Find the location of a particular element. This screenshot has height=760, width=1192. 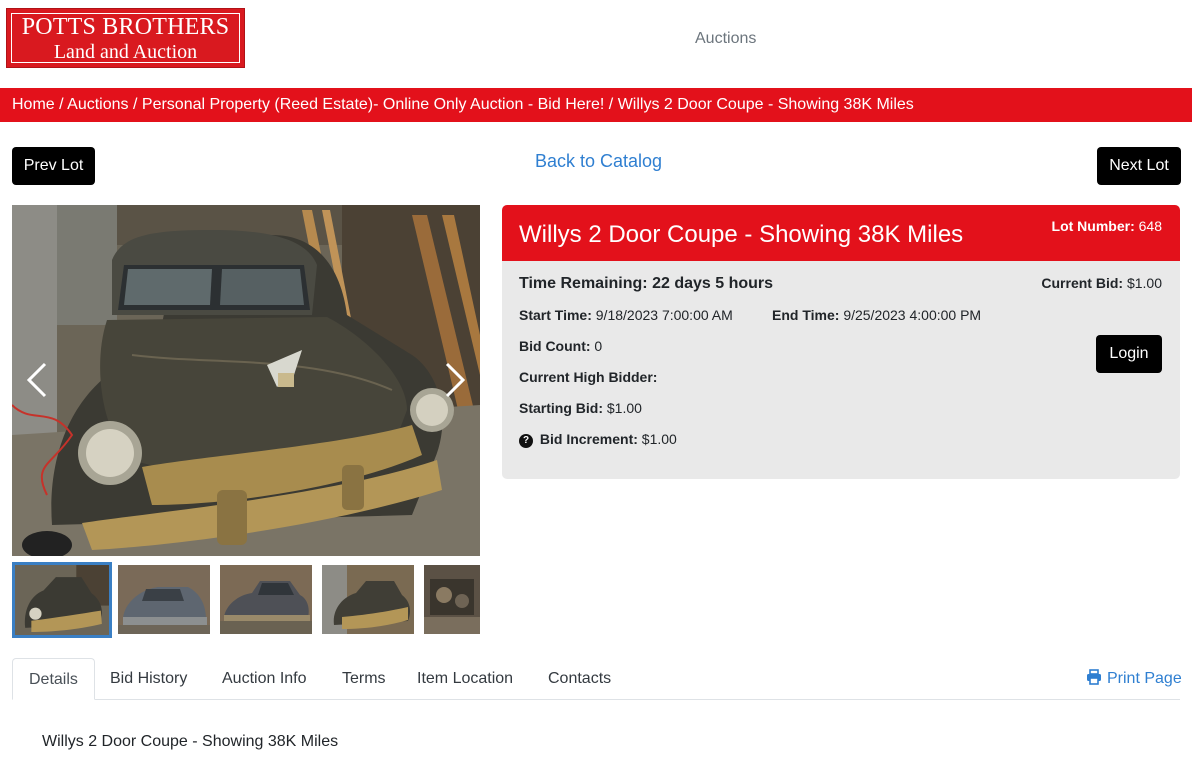

tab-item-location: Item Location is located at coordinates (465, 679).